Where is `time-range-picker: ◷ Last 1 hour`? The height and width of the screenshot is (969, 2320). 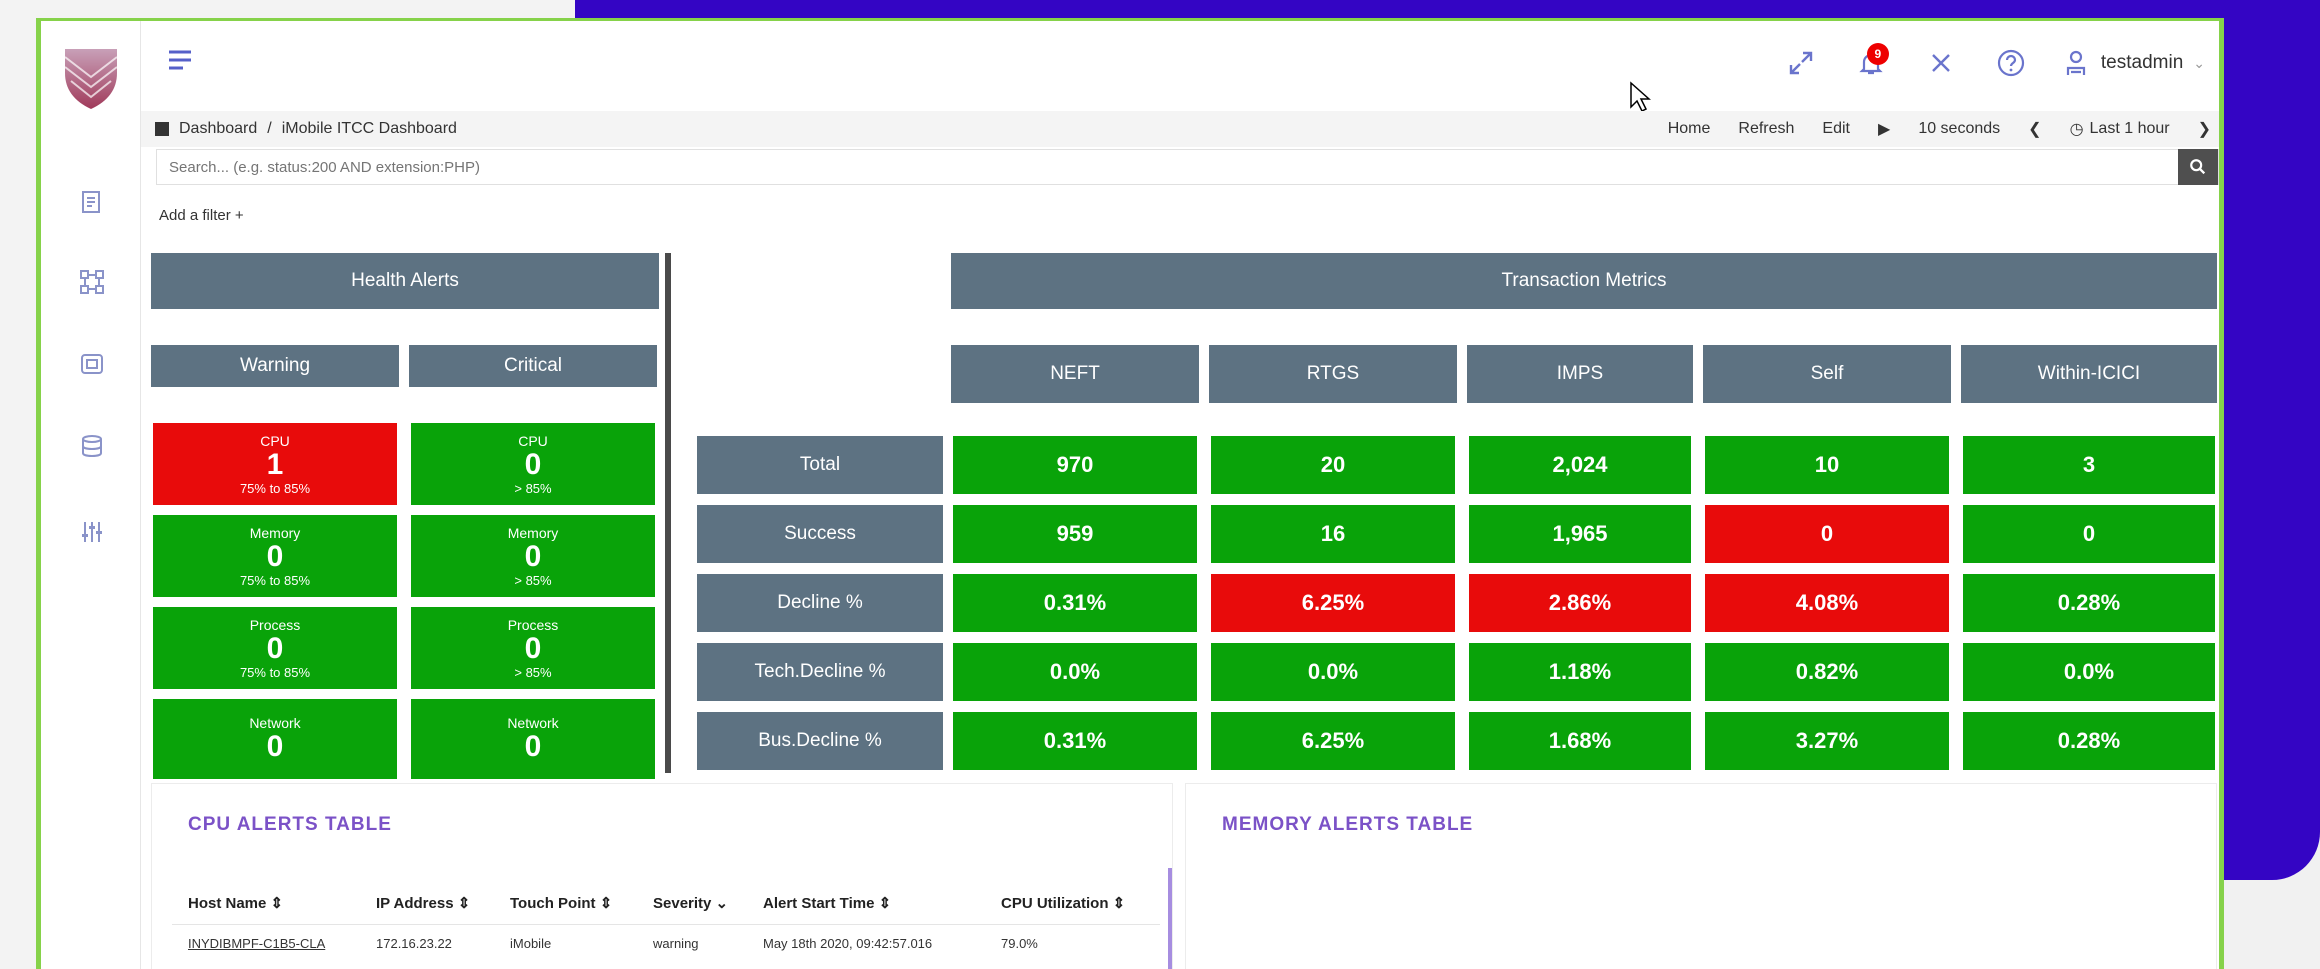 time-range-picker: ◷ Last 1 hour is located at coordinates (2120, 129).